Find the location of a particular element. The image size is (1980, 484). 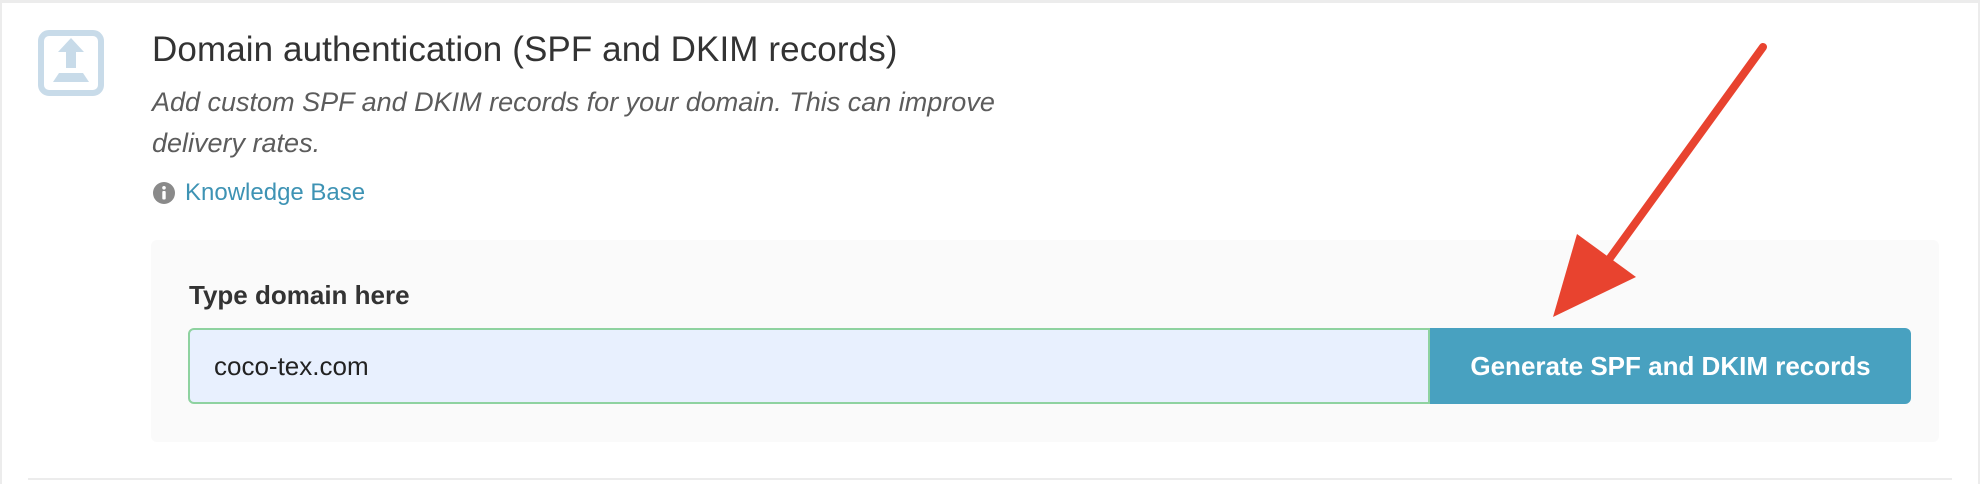

domain-input is located at coordinates (809, 366).